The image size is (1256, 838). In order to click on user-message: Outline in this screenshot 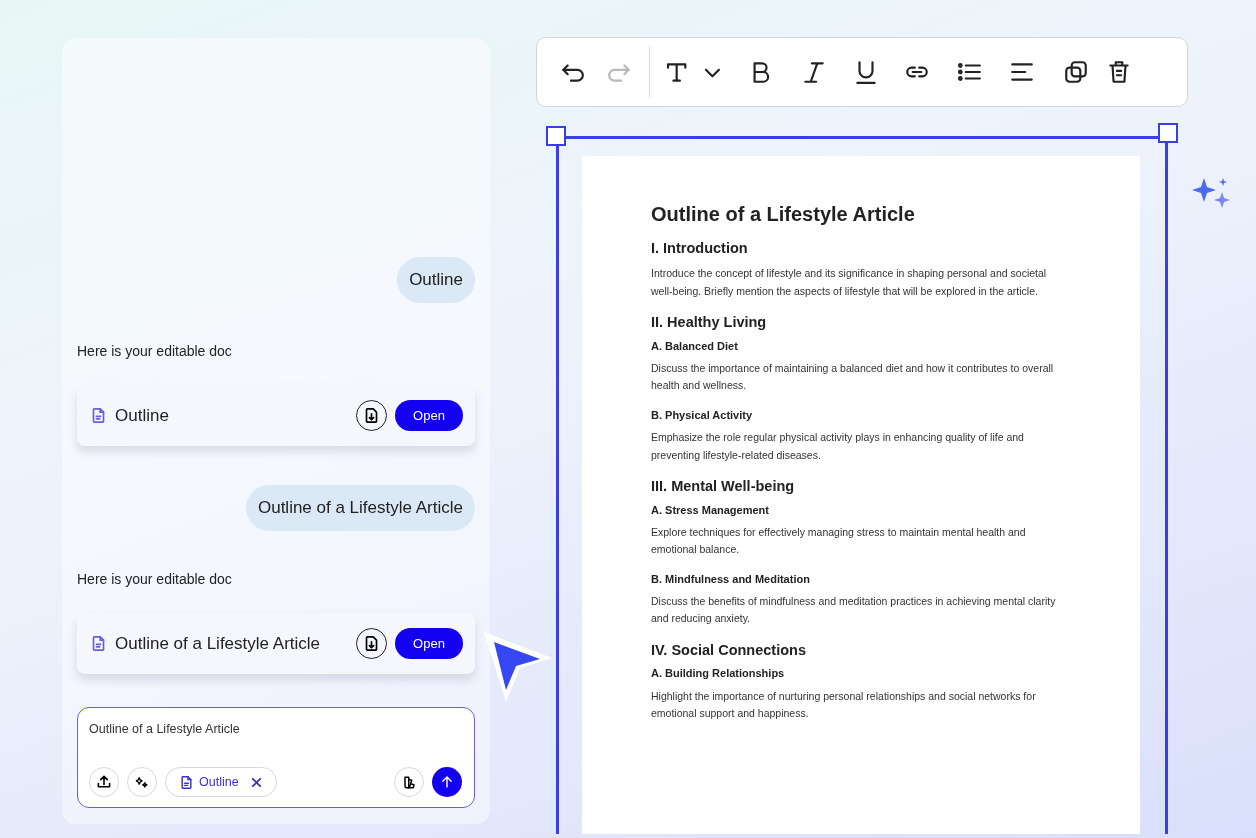, I will do `click(436, 280)`.